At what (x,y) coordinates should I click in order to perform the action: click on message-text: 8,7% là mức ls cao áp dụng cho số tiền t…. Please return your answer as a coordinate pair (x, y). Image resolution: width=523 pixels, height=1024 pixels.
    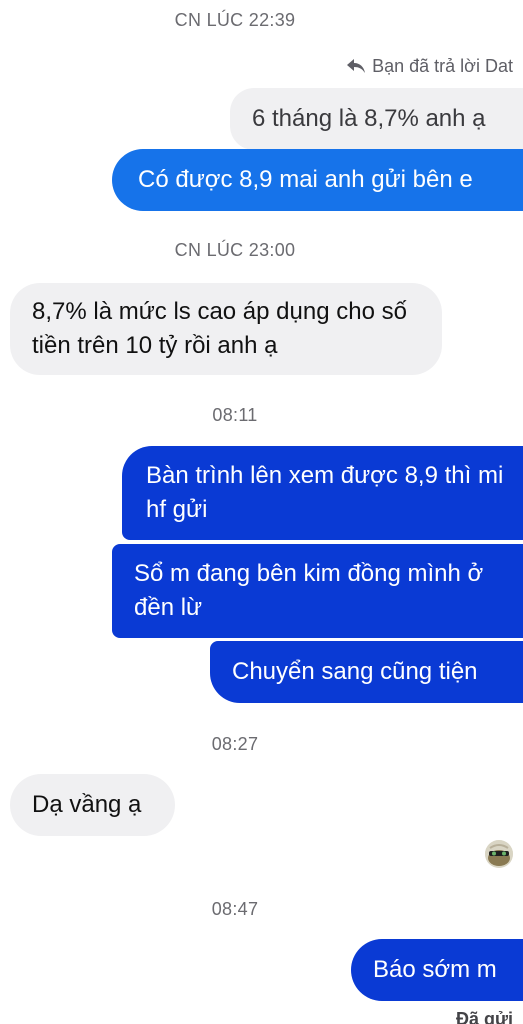
    Looking at the image, I should click on (219, 328).